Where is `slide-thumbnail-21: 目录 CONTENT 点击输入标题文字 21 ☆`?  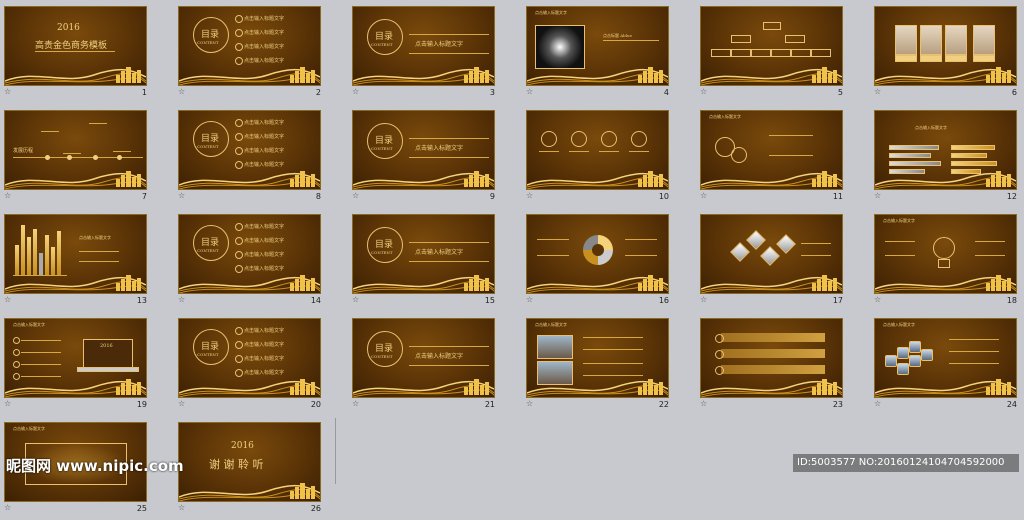
slide-thumbnail-21: 目录 CONTENT 点击输入标题文字 21 ☆ is located at coordinates (435, 364).